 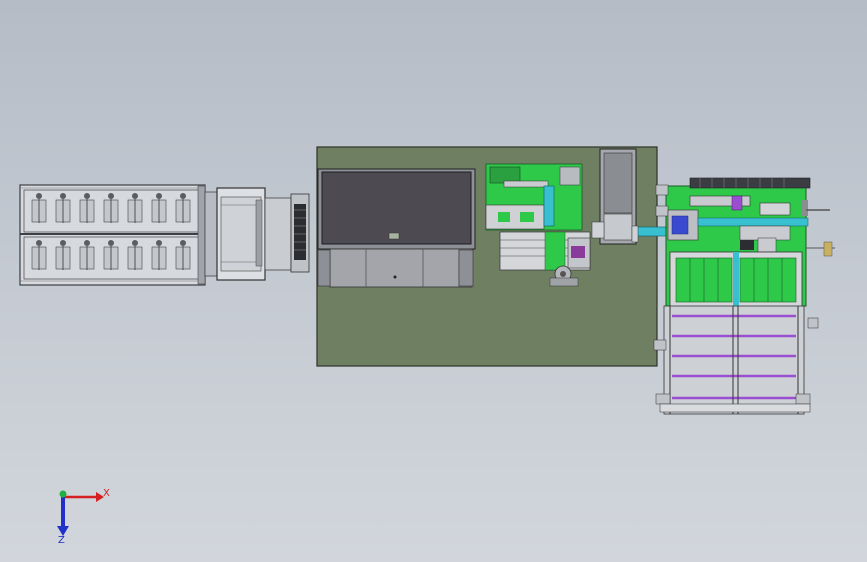 I want to click on feeder-rack, so click(x=112, y=235).